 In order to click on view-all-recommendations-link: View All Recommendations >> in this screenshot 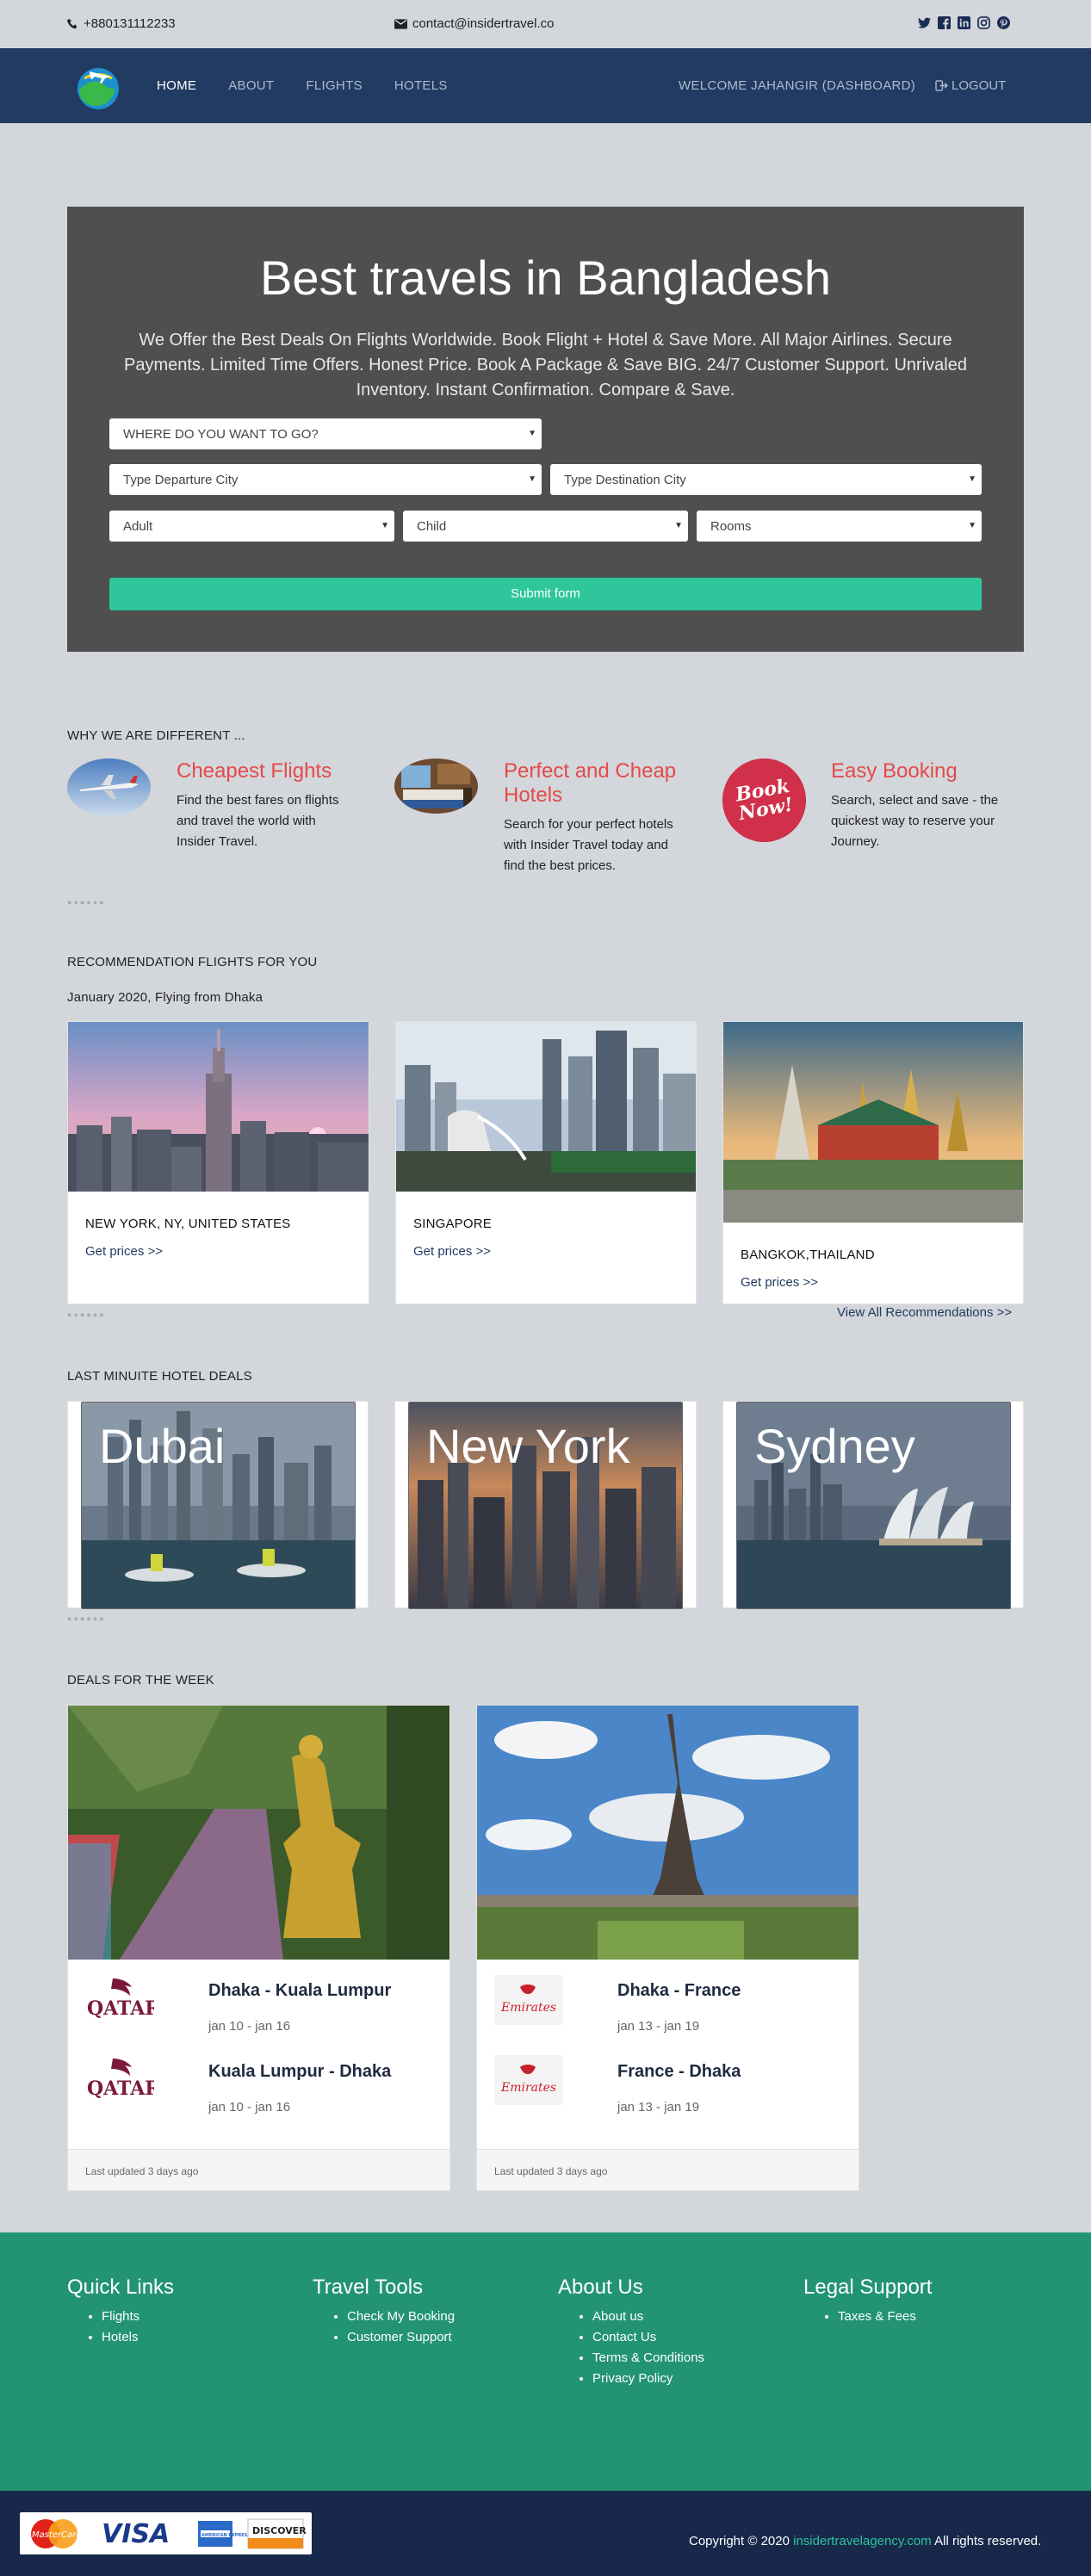, I will do `click(924, 1312)`.